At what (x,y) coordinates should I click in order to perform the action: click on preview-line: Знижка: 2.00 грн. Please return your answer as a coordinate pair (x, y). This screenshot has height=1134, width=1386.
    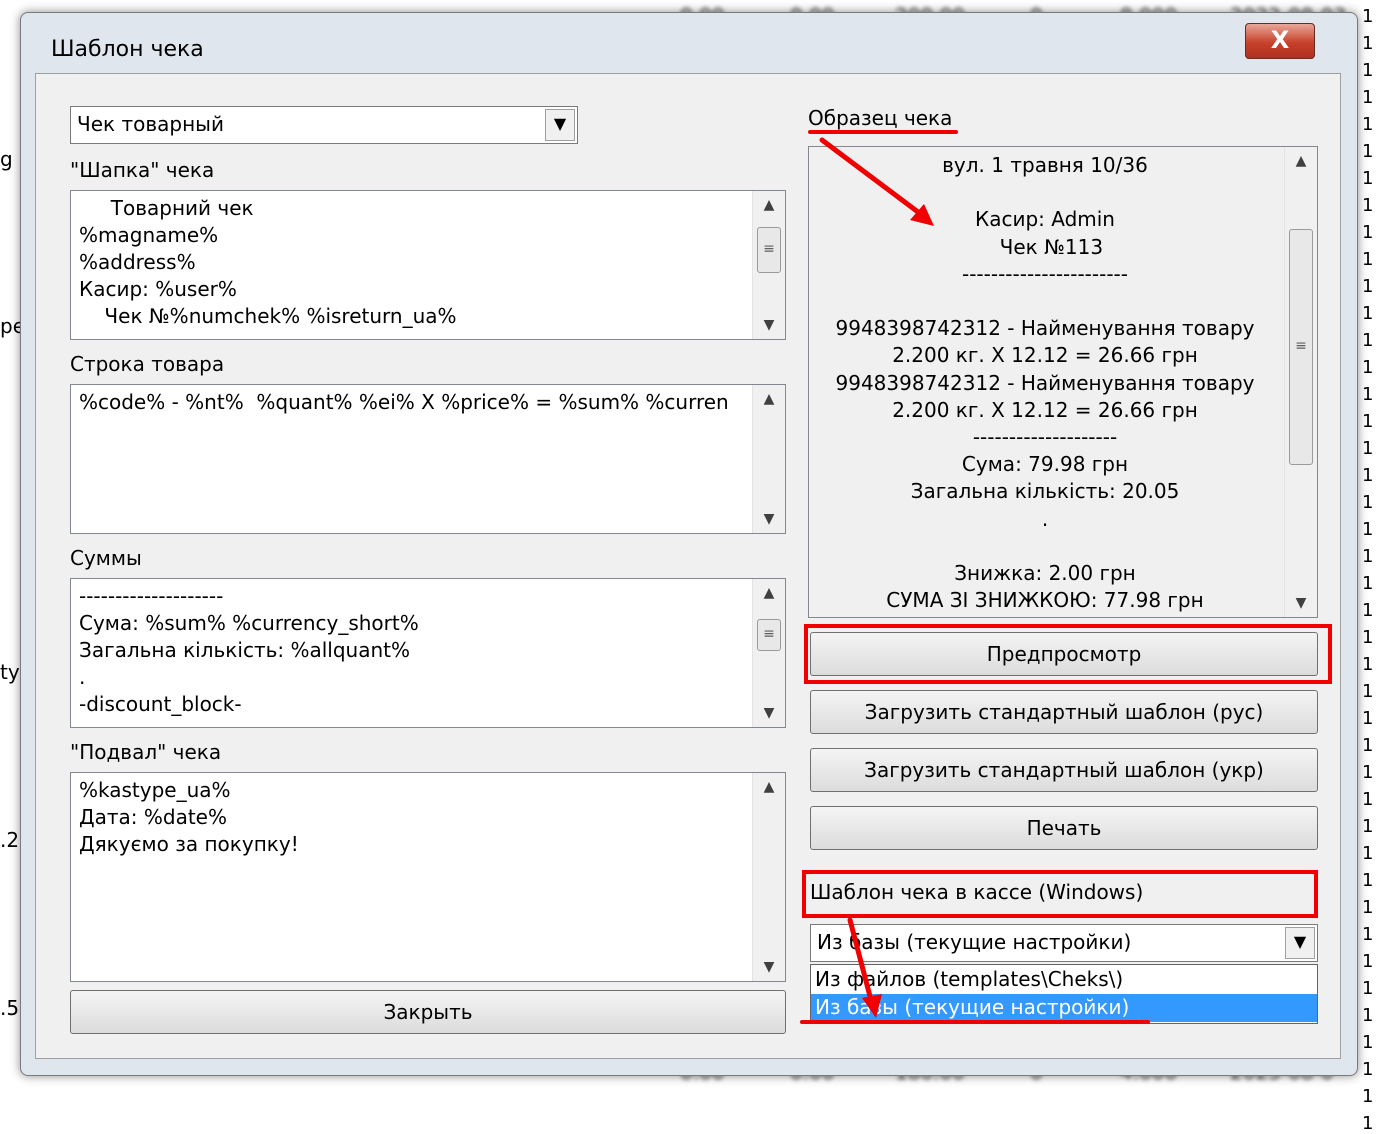
    Looking at the image, I should click on (1045, 573).